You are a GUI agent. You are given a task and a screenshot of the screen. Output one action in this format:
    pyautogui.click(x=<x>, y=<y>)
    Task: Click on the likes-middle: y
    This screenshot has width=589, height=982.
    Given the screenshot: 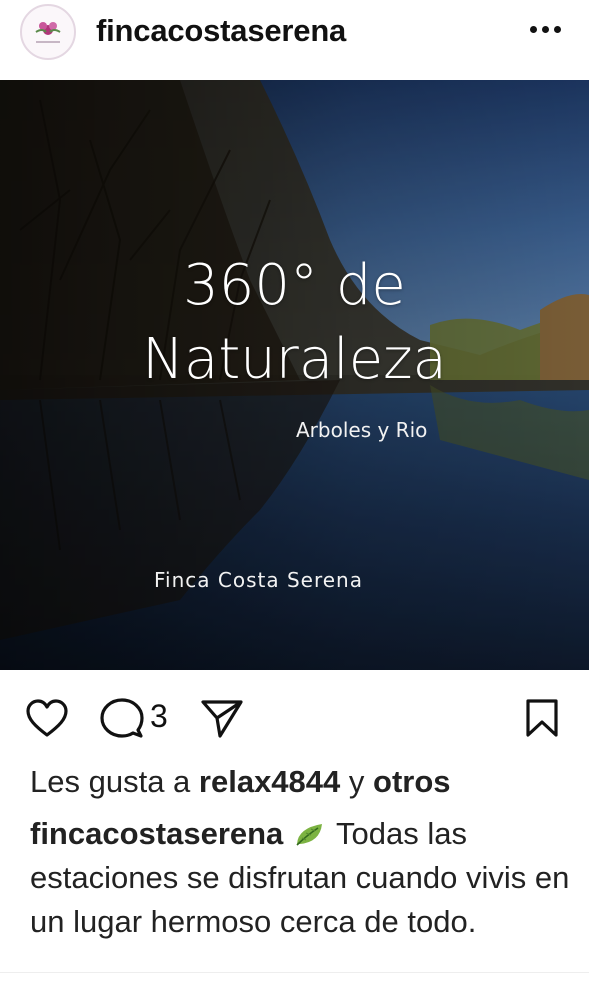 What is the action you would take?
    pyautogui.click(x=357, y=781)
    